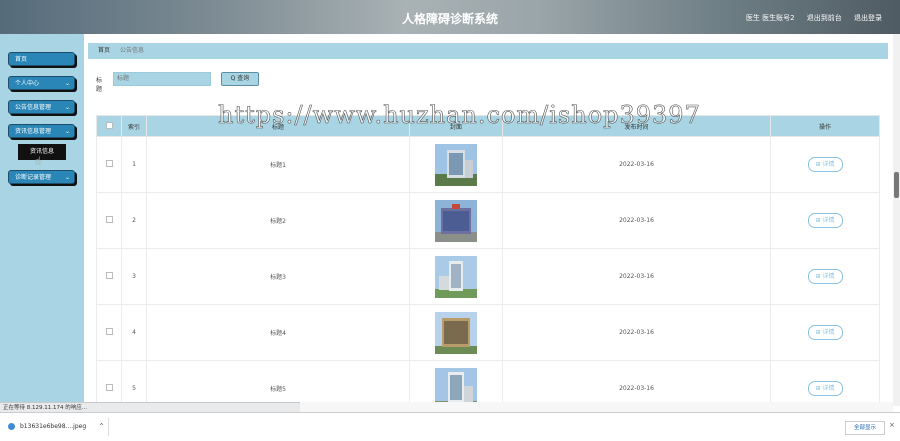 The height and width of the screenshot is (441, 900). What do you see at coordinates (27, 83) in the screenshot?
I see `sidebar-item-label: 个人中心` at bounding box center [27, 83].